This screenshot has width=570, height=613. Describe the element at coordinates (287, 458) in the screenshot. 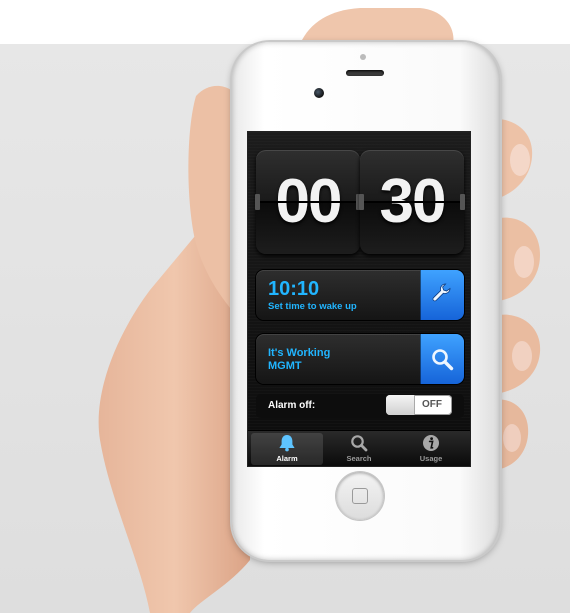

I see `tab-alarm-label: Alarm` at that location.